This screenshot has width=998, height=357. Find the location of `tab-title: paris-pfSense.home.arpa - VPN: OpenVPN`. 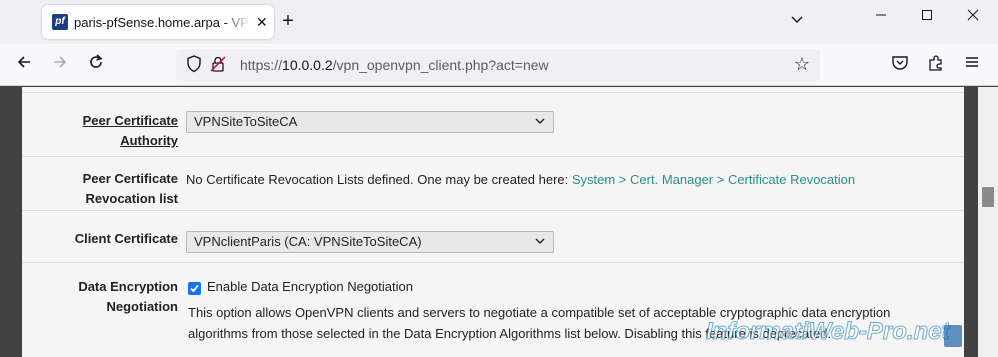

tab-title: paris-pfSense.home.arpa - VPN: OpenVPN is located at coordinates (162, 22).